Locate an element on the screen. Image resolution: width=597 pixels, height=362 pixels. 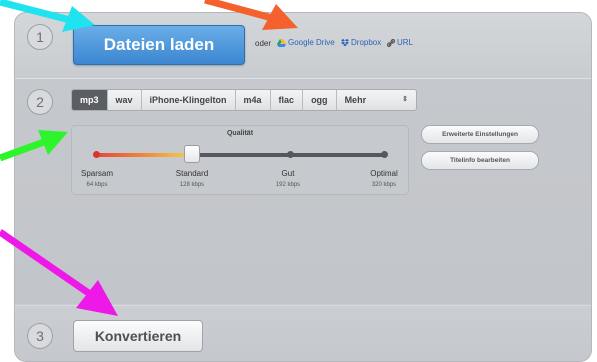
format-tab-iphone-ringtone: iPhone-Klingelton is located at coordinates (189, 100).